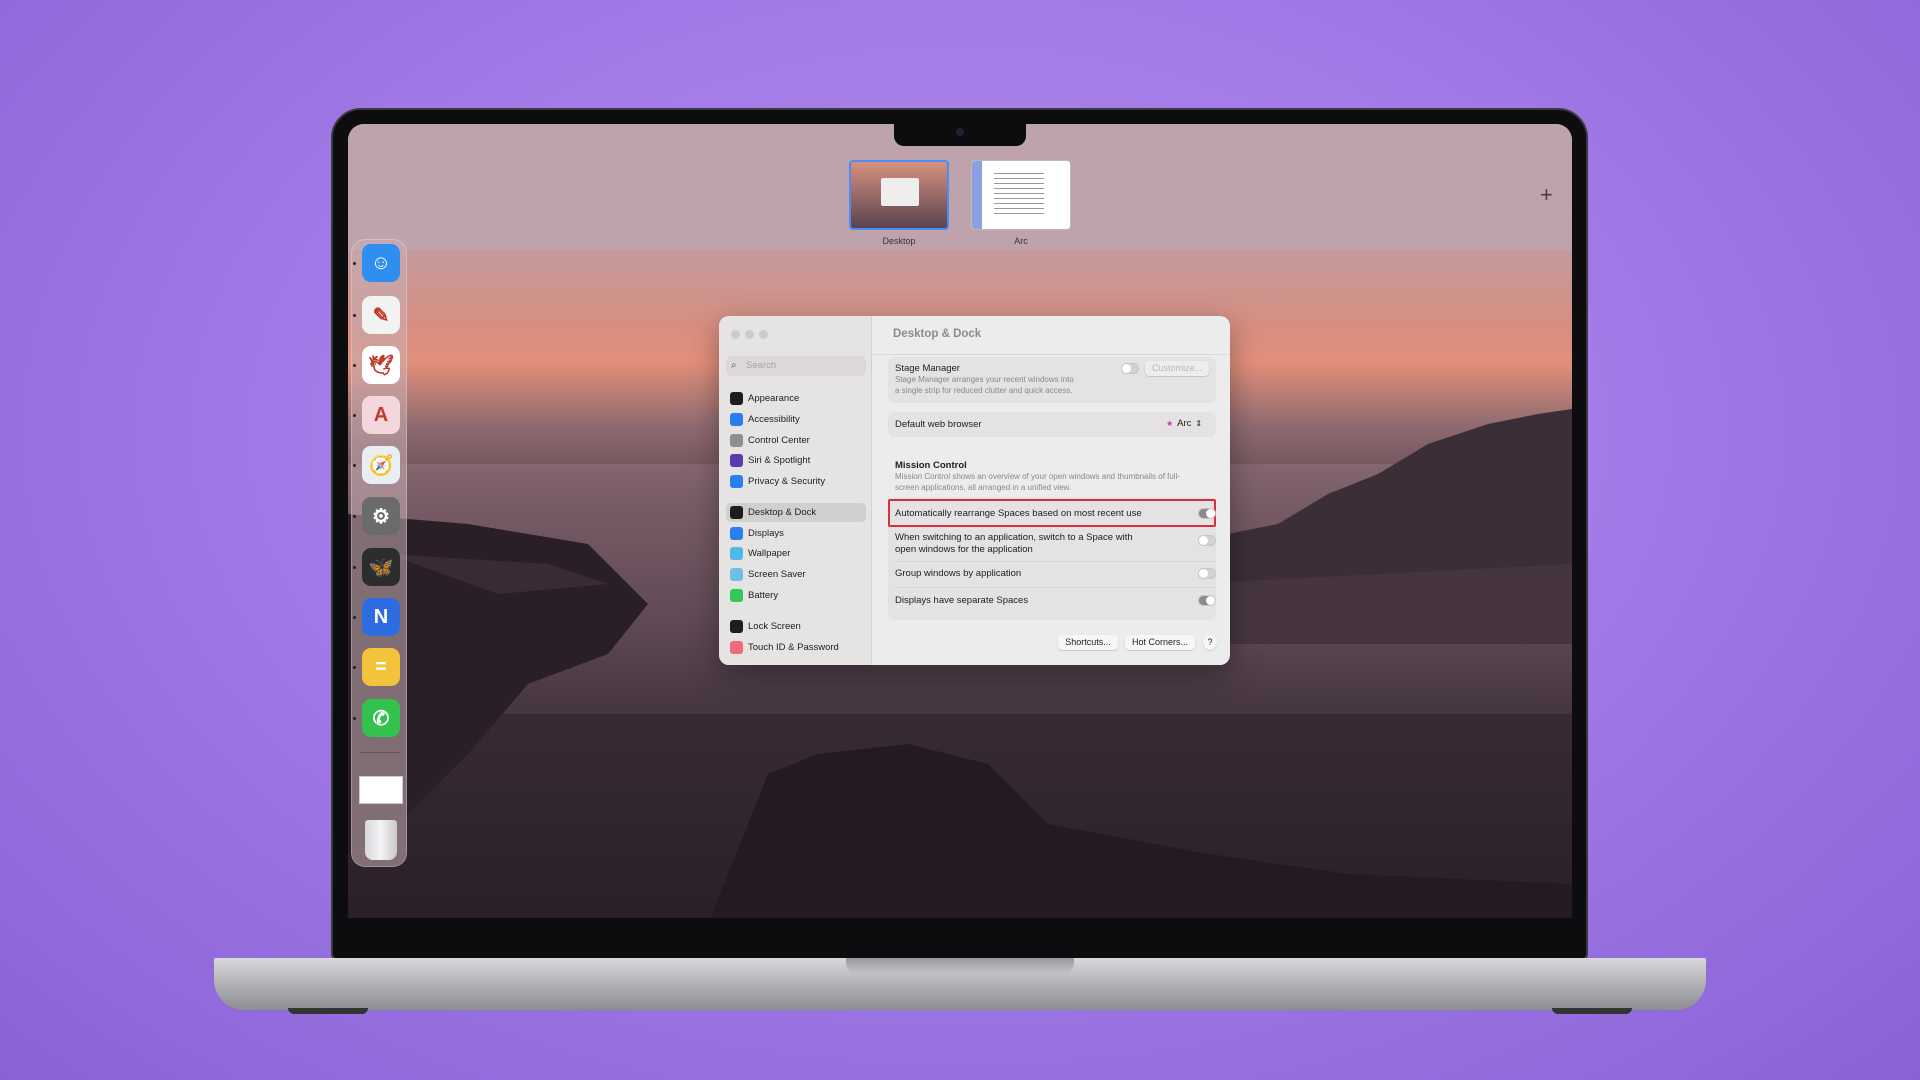 The image size is (1920, 1080). I want to click on stage-manager-toggle, so click(1130, 368).